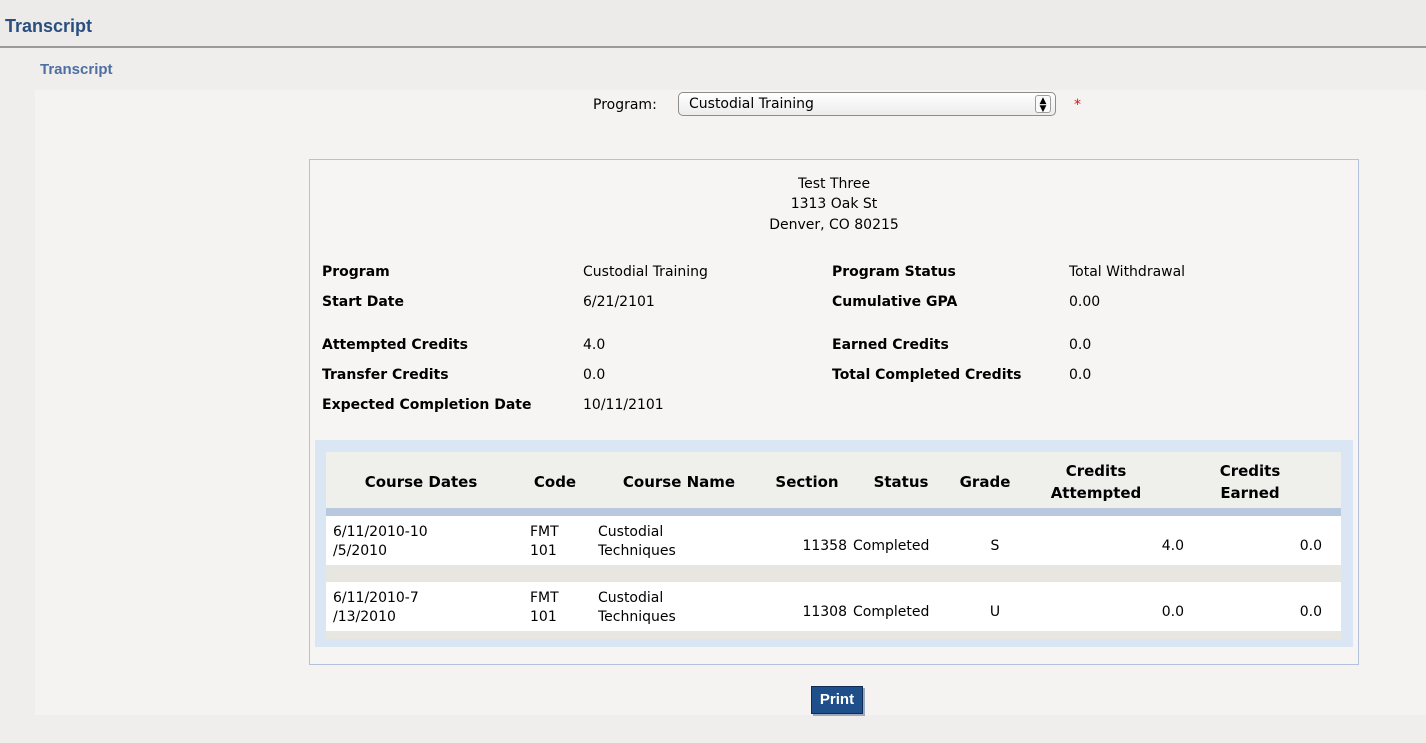 This screenshot has height=743, width=1426. Describe the element at coordinates (891, 612) in the screenshot. I see `row-2-status: Completed` at that location.